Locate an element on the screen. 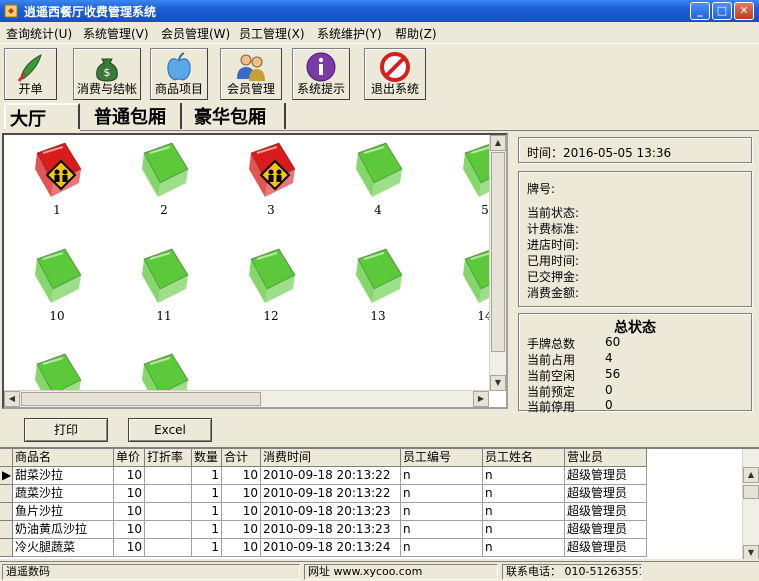 The image size is (759, 581). table-number: 12 is located at coordinates (271, 316).